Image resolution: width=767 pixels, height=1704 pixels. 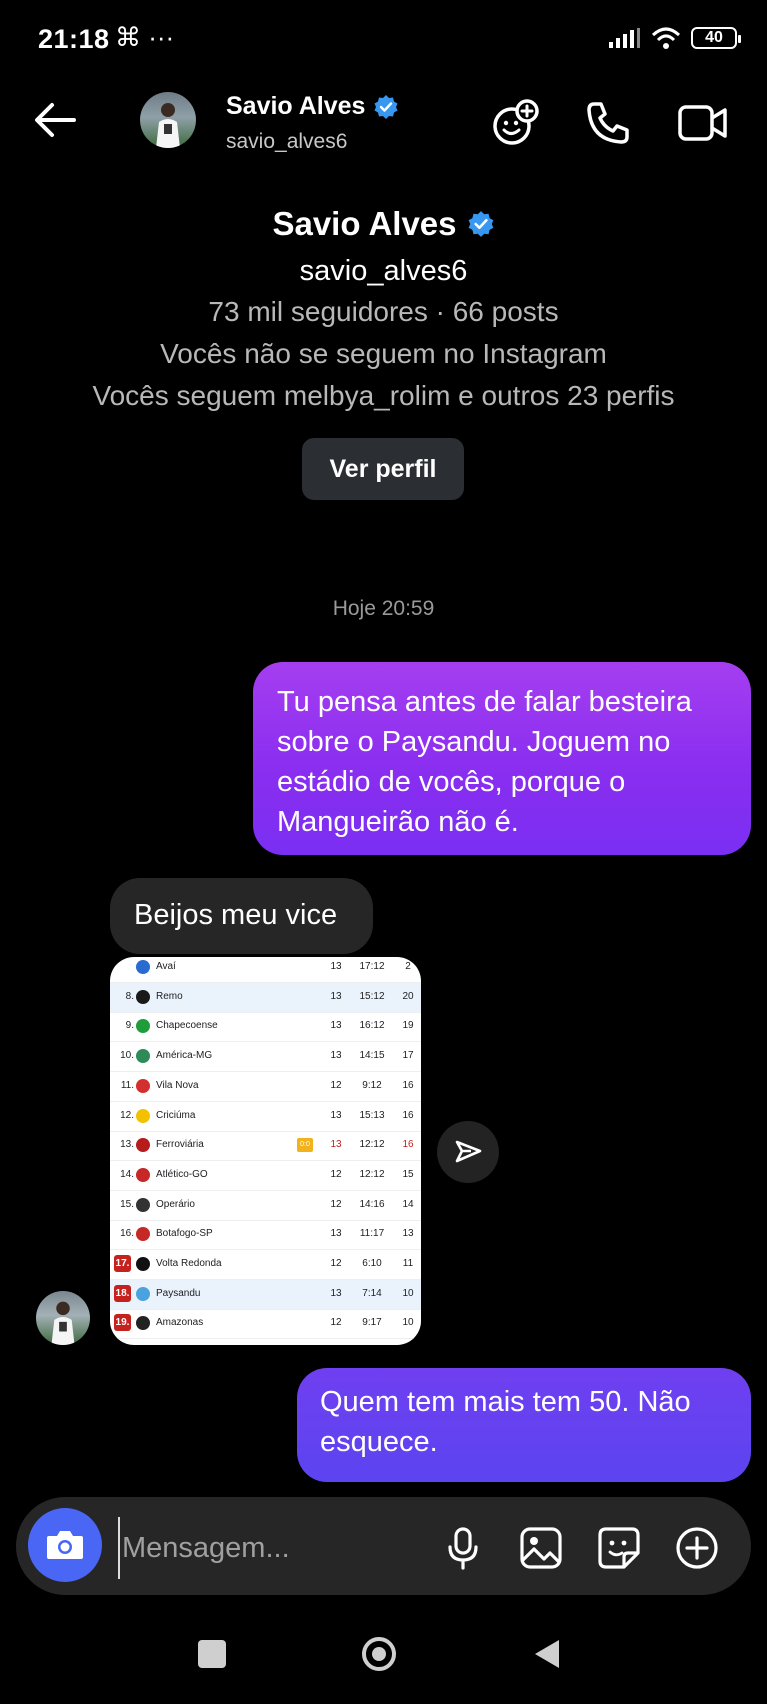 What do you see at coordinates (364, 223) in the screenshot?
I see `profile-name-text: Savio Alves` at bounding box center [364, 223].